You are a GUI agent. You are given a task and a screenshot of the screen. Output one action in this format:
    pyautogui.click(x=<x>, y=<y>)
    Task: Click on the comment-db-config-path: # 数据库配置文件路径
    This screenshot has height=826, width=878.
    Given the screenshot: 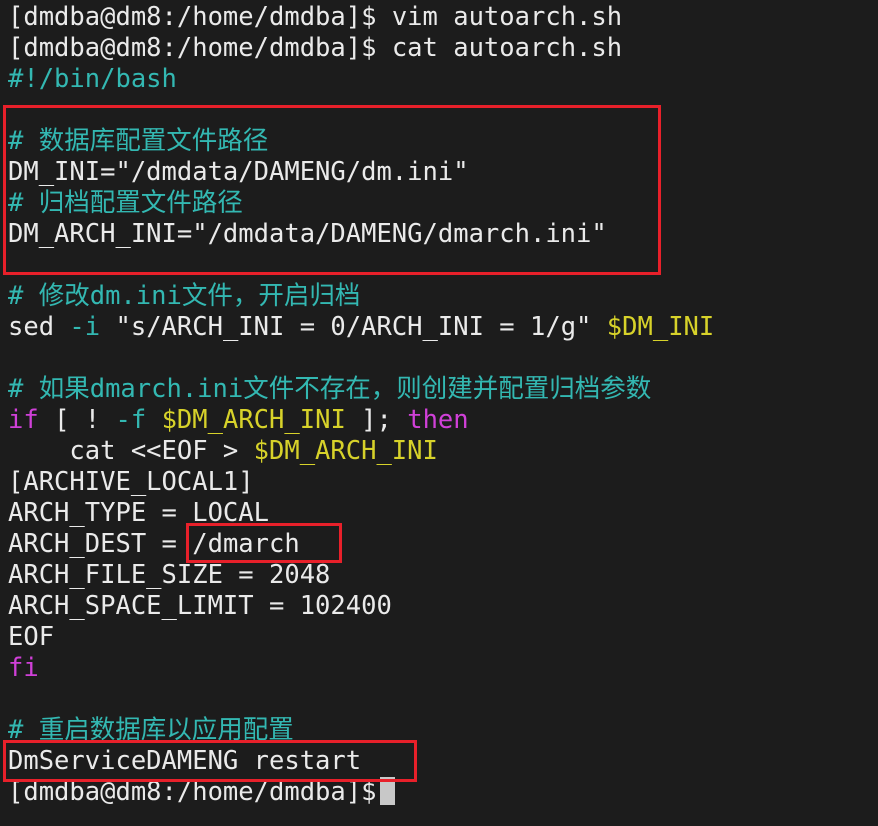 What is the action you would take?
    pyautogui.click(x=138, y=141)
    